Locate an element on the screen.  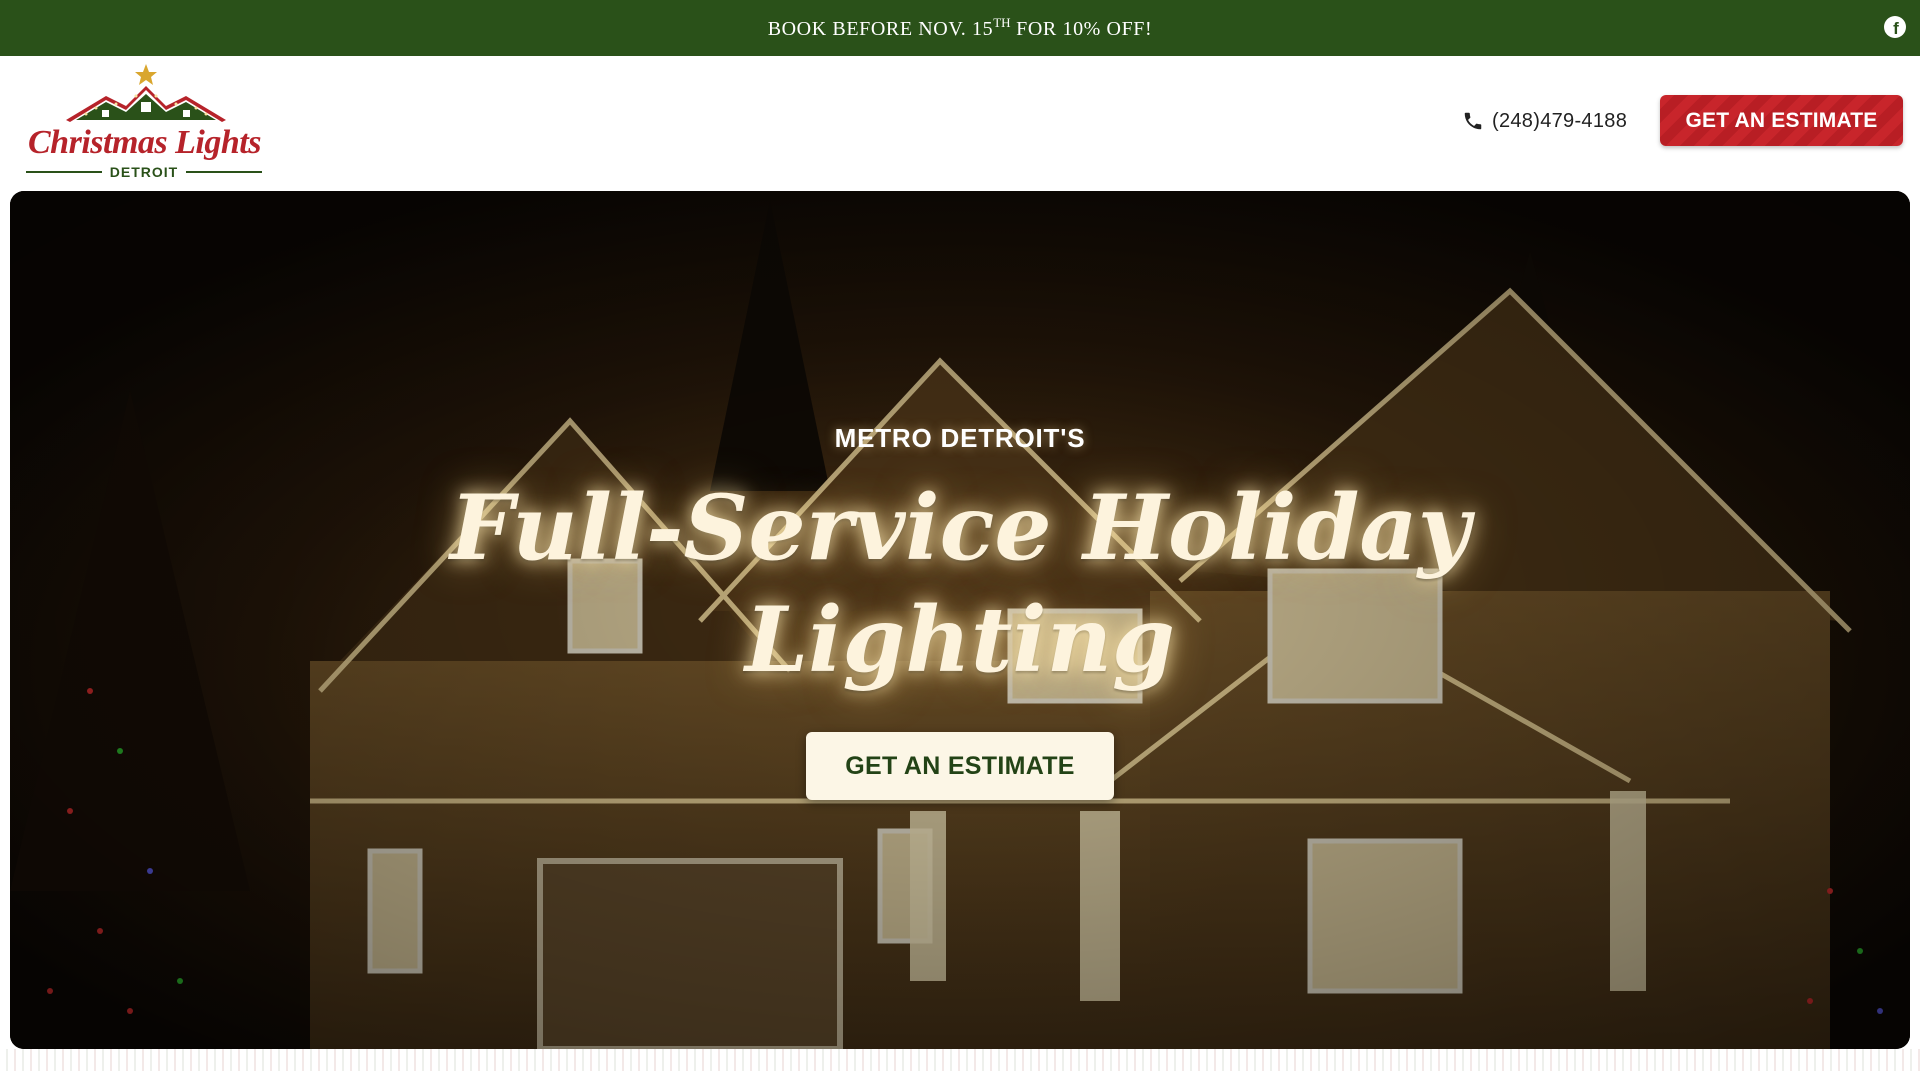
phone-number: (248)479-4188 is located at coordinates (1560, 120).